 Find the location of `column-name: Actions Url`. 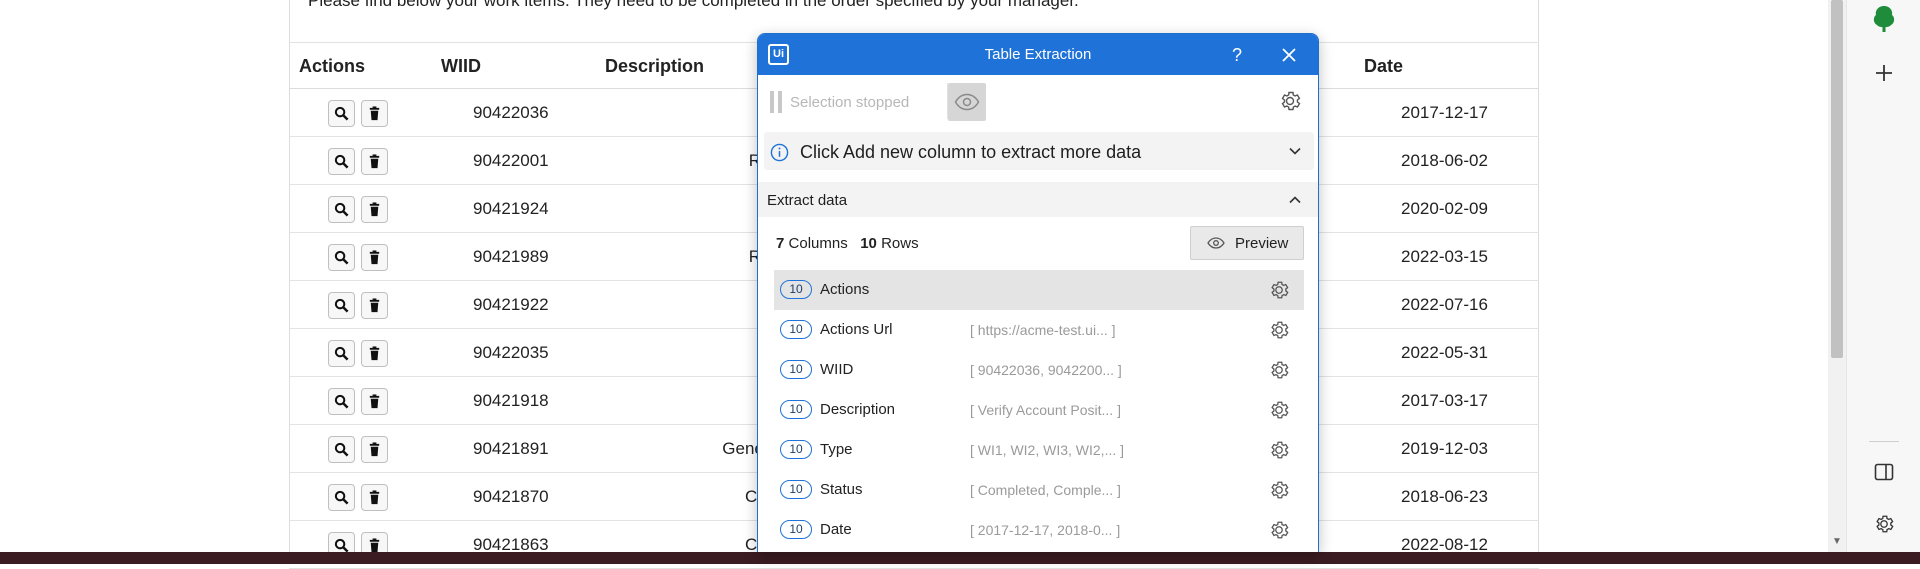

column-name: Actions Url is located at coordinates (856, 329).